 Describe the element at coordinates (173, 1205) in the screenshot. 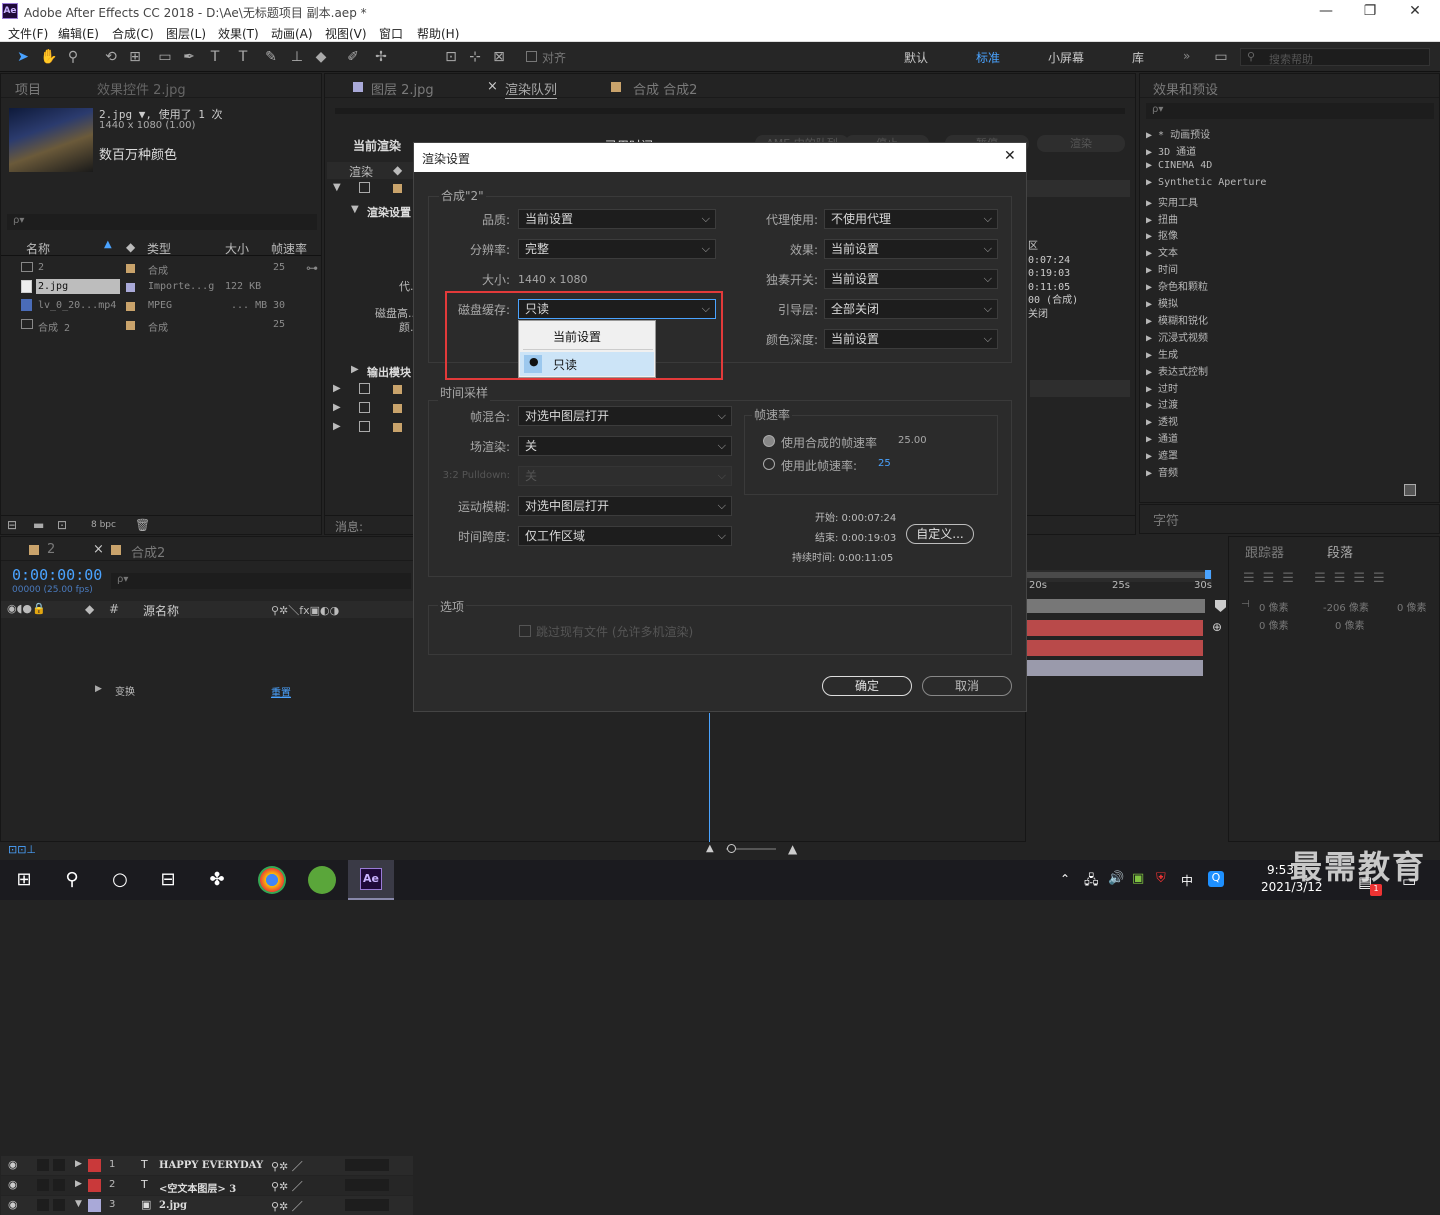

I see `layer-name: 2.jpg` at that location.